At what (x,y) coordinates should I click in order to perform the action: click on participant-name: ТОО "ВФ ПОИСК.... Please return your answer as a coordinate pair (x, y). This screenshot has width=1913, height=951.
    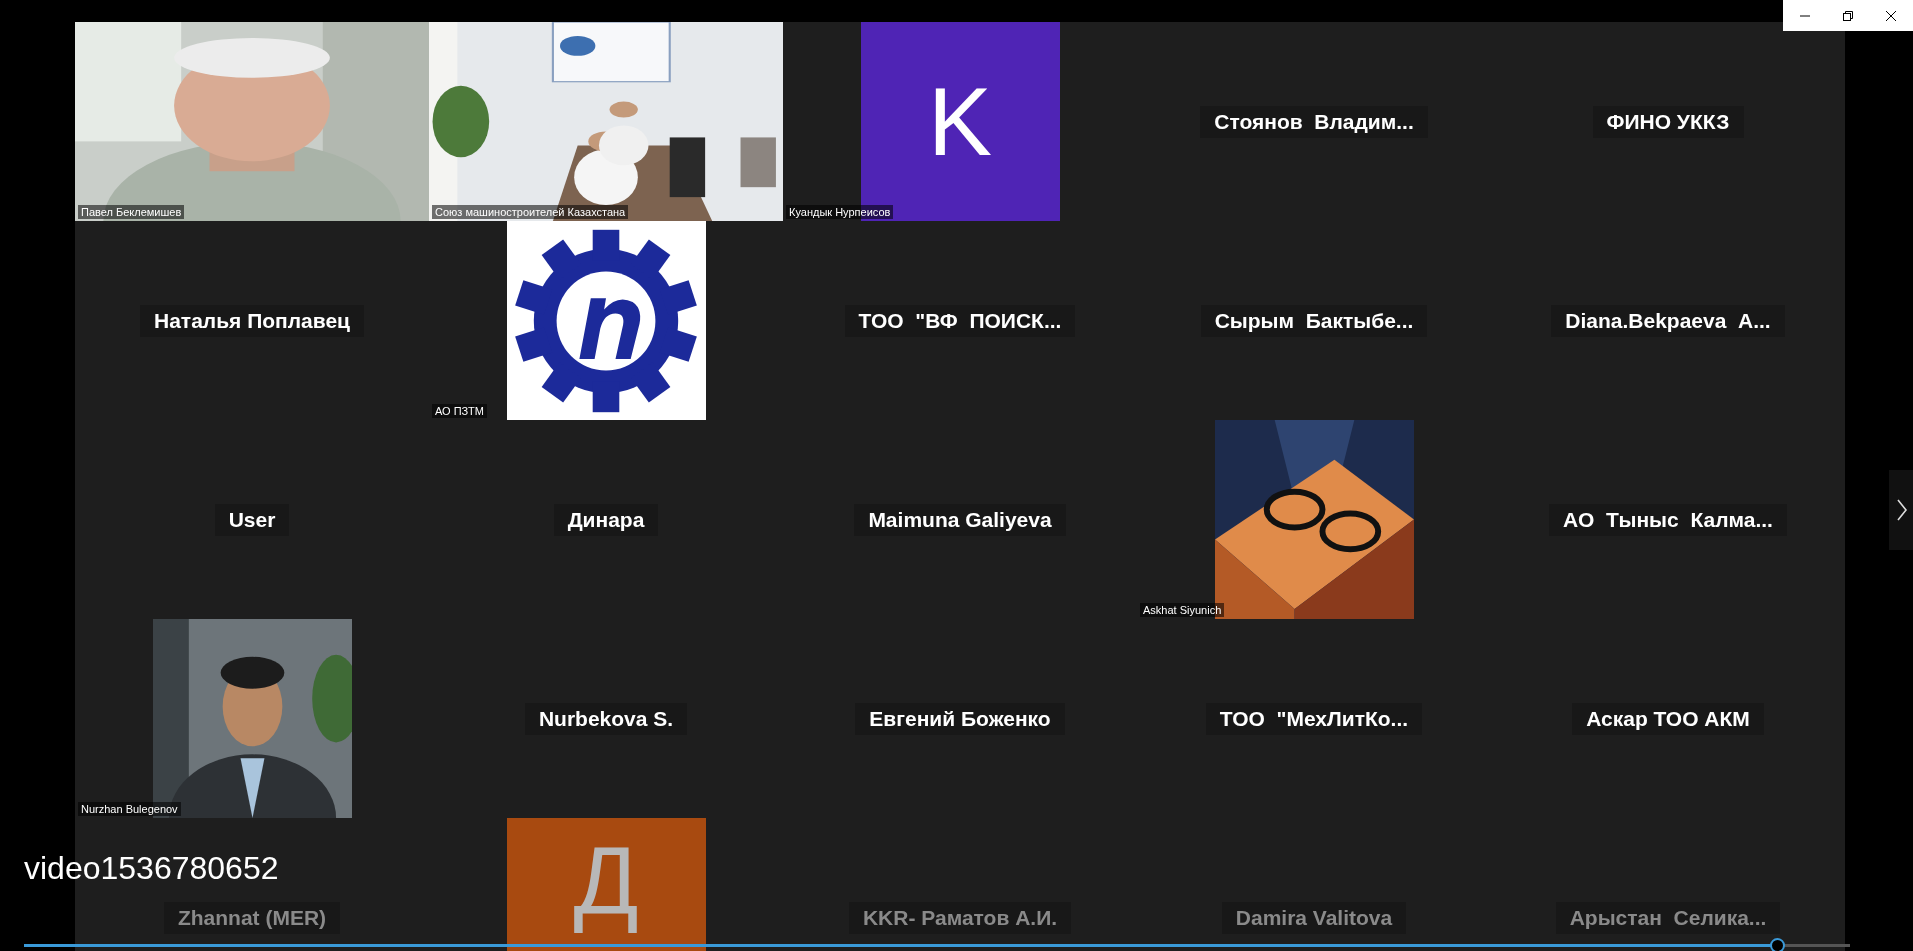
    Looking at the image, I should click on (960, 320).